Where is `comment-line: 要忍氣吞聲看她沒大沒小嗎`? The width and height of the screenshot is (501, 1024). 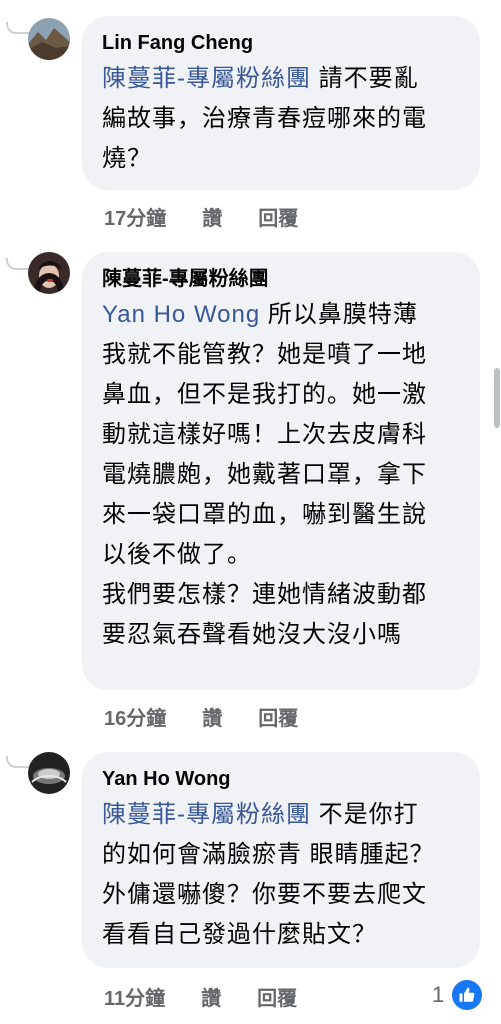
comment-line: 要忍氣吞聲看她沒大沒小嗎 is located at coordinates (252, 634).